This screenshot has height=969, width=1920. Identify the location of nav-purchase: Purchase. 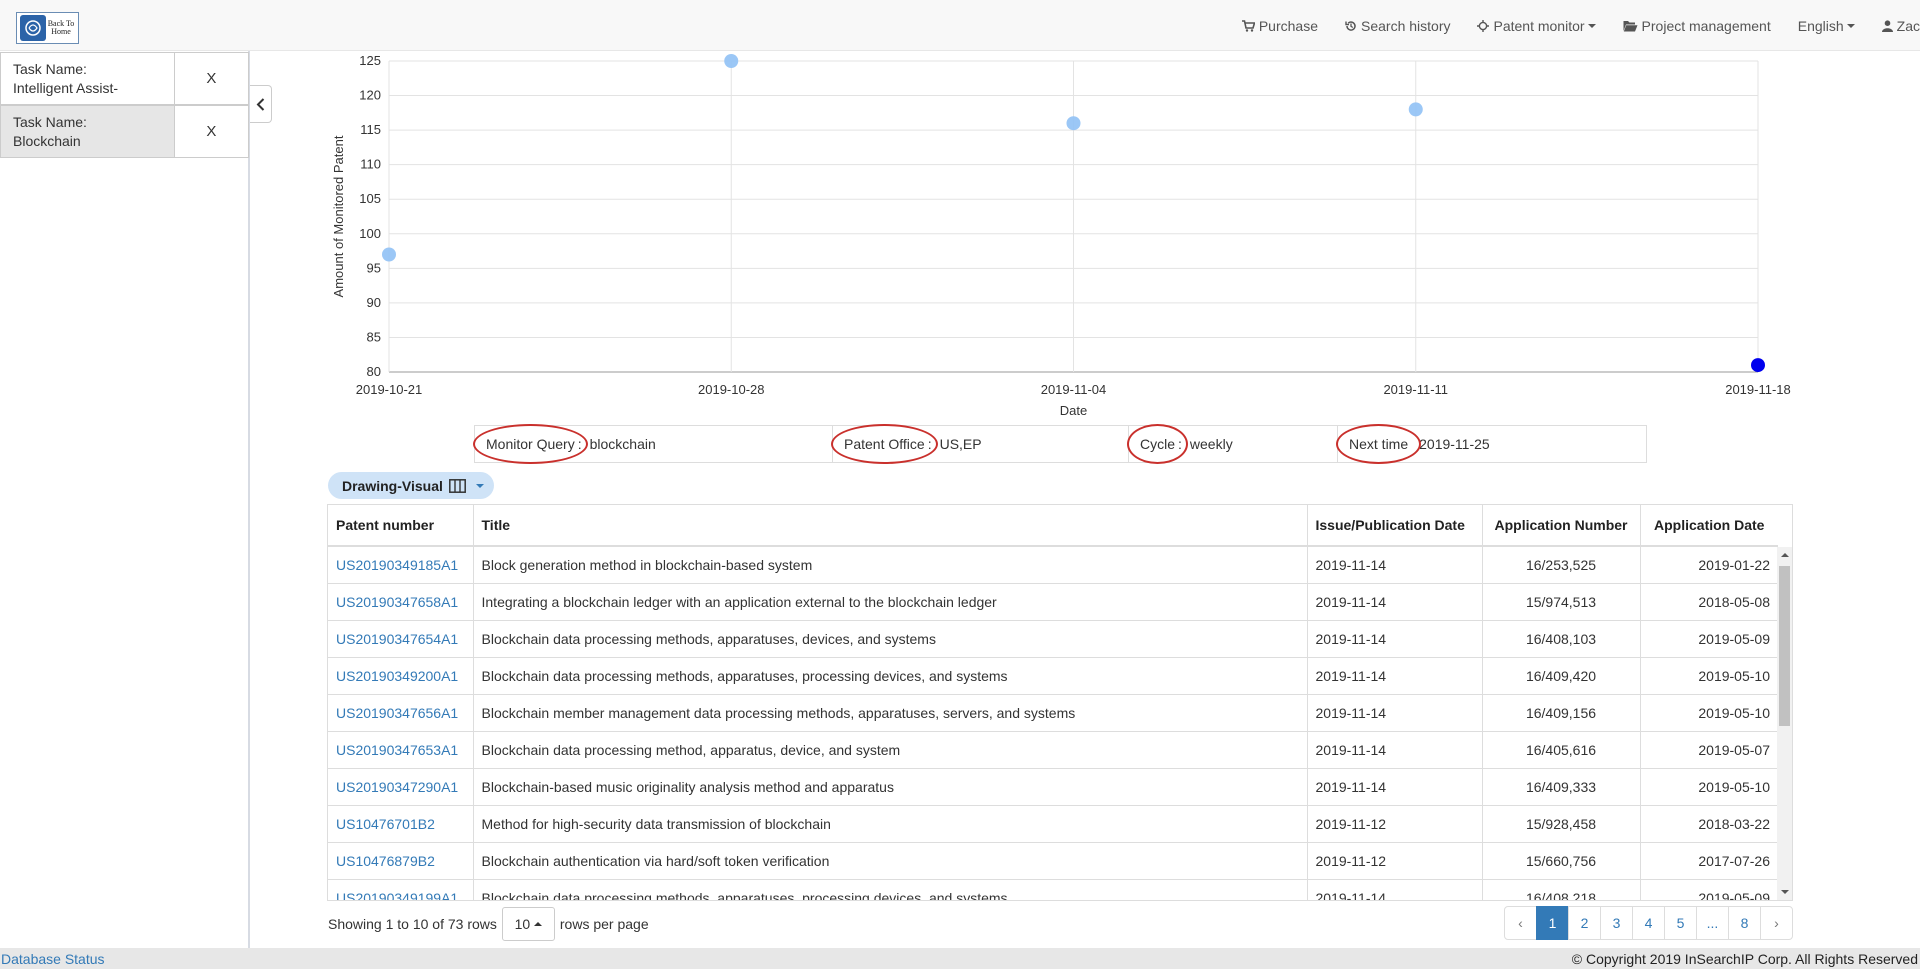
(1279, 26).